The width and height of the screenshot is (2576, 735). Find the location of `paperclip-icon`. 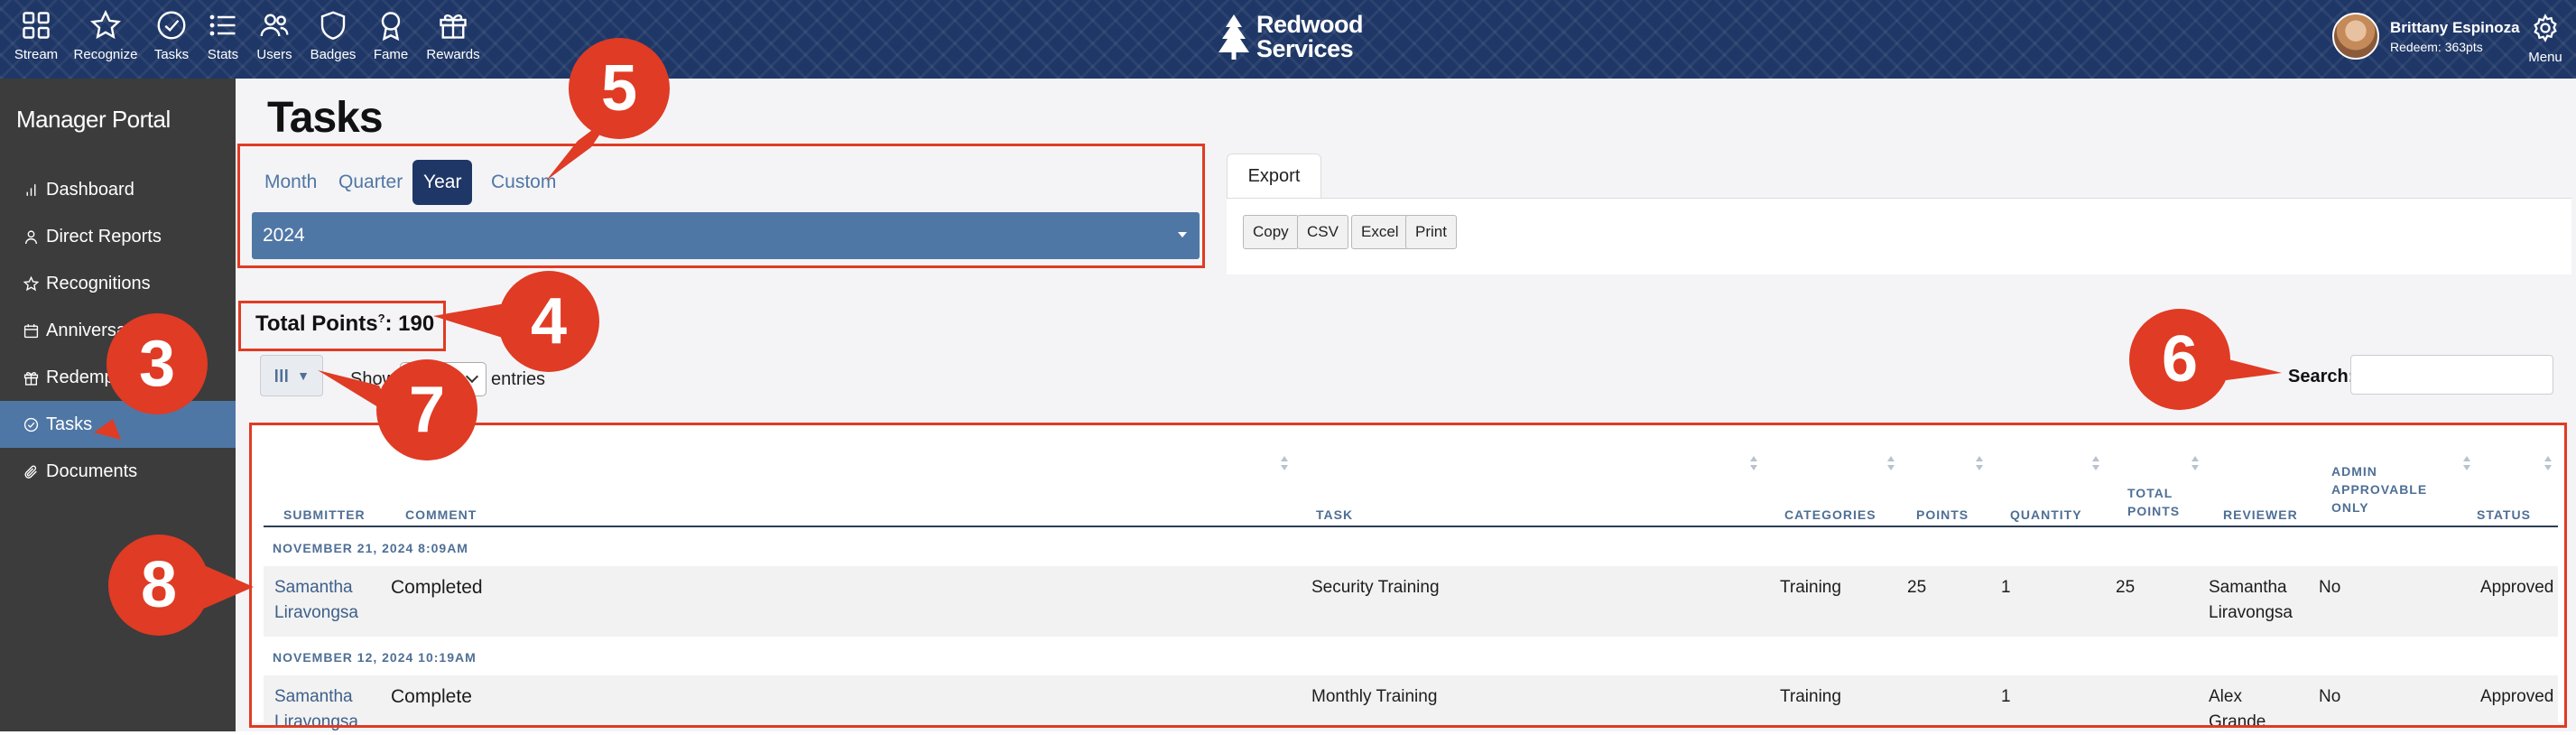

paperclip-icon is located at coordinates (31, 472).